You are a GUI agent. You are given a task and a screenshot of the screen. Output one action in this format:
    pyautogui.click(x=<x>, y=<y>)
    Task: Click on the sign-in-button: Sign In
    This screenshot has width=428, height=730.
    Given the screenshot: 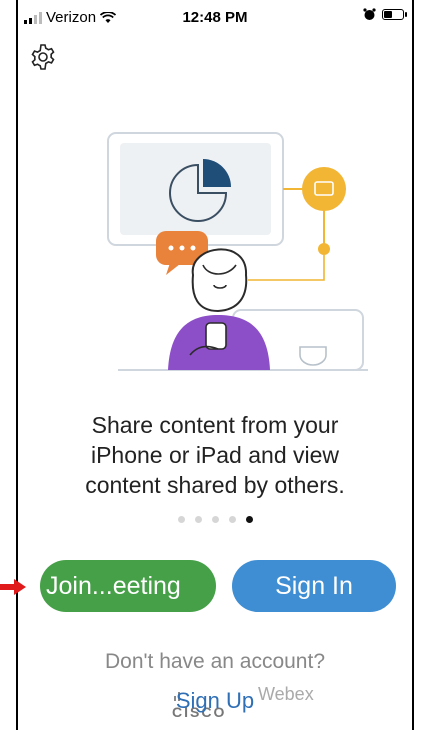 What is the action you would take?
    pyautogui.click(x=314, y=586)
    